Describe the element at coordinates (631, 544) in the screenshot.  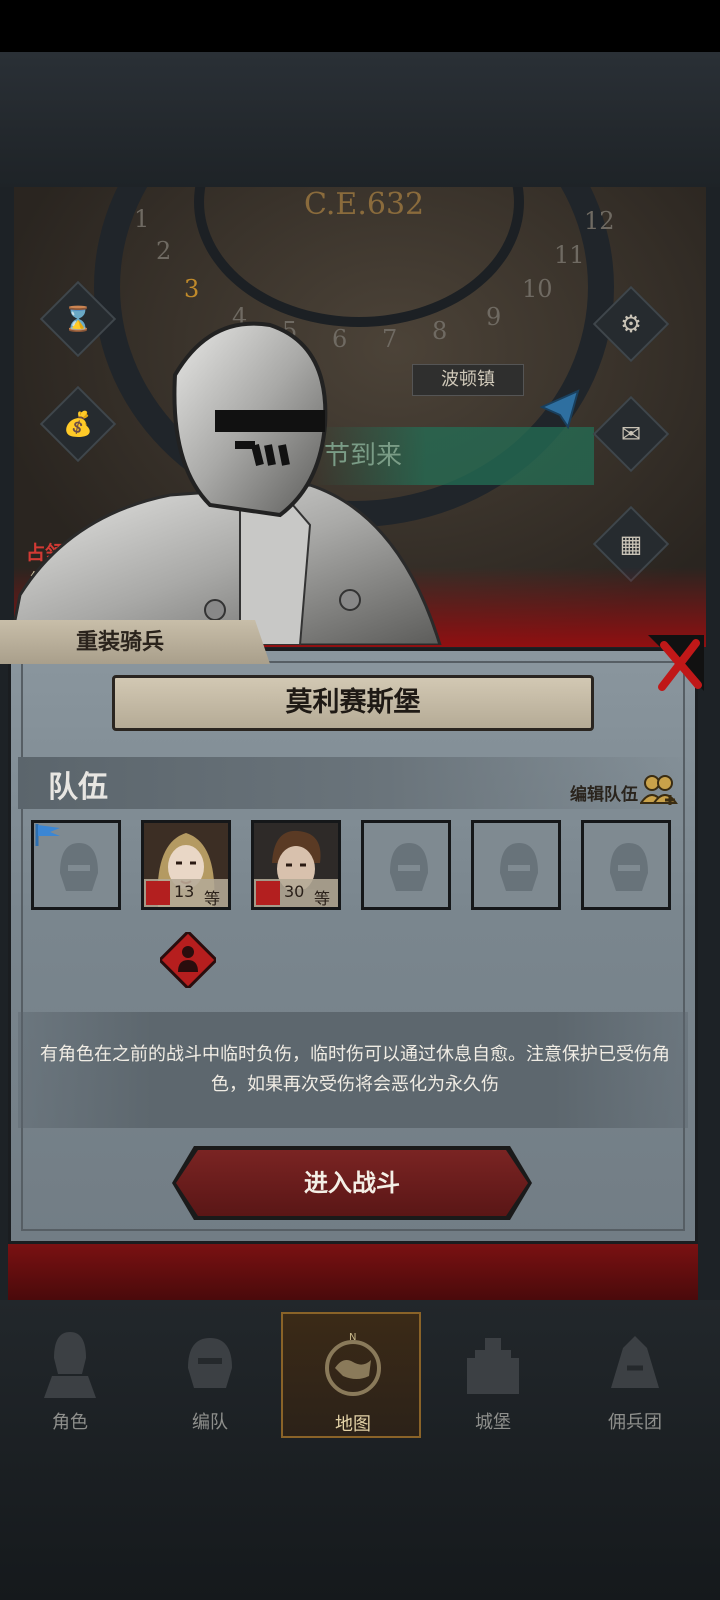
I see `window-icon: ▦` at that location.